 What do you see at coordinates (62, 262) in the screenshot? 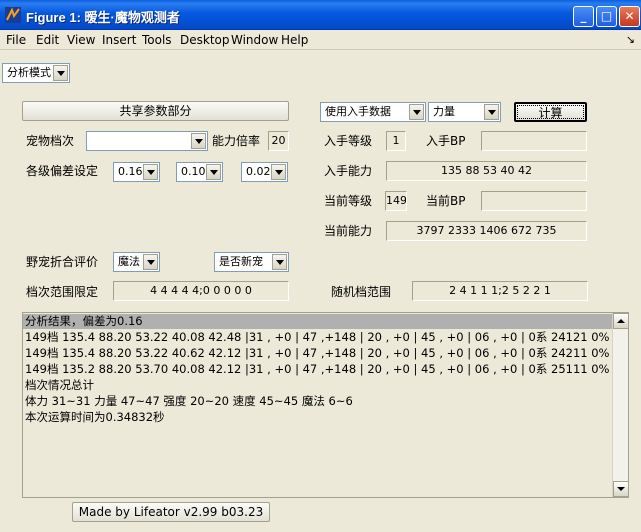
I see `wild-eval-label: 野宠折合评价` at bounding box center [62, 262].